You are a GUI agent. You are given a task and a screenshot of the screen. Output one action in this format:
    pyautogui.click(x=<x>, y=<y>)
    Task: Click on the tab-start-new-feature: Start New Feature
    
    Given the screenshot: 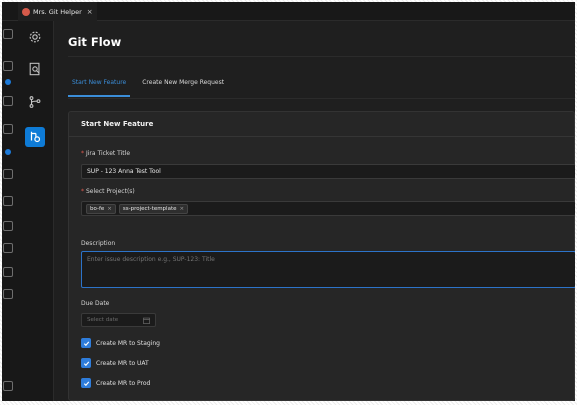 What is the action you would take?
    pyautogui.click(x=99, y=87)
    